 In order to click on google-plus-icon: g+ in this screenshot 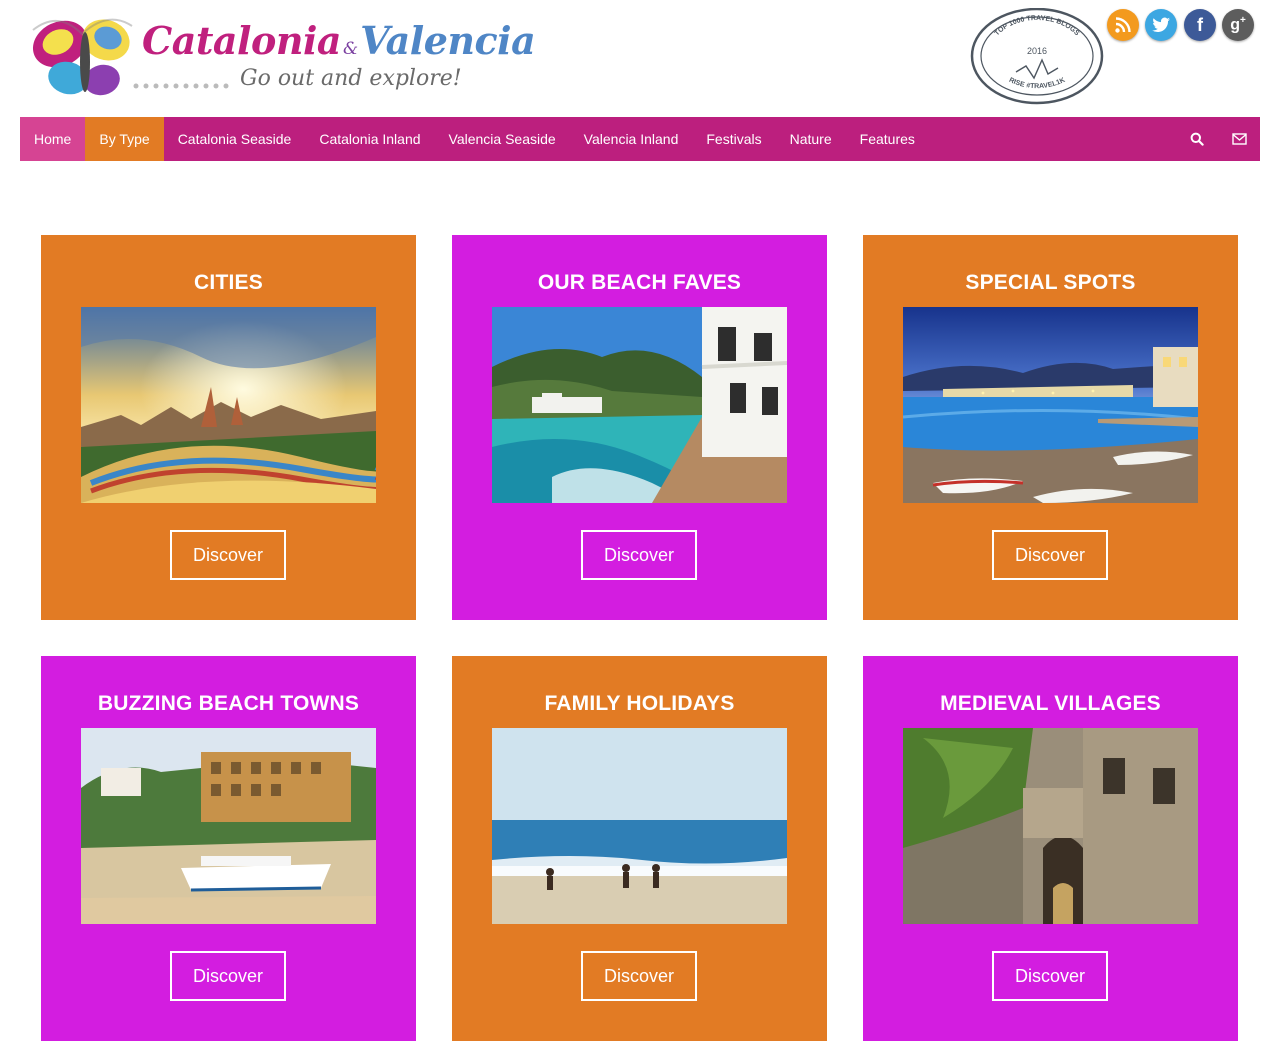, I will do `click(1238, 25)`.